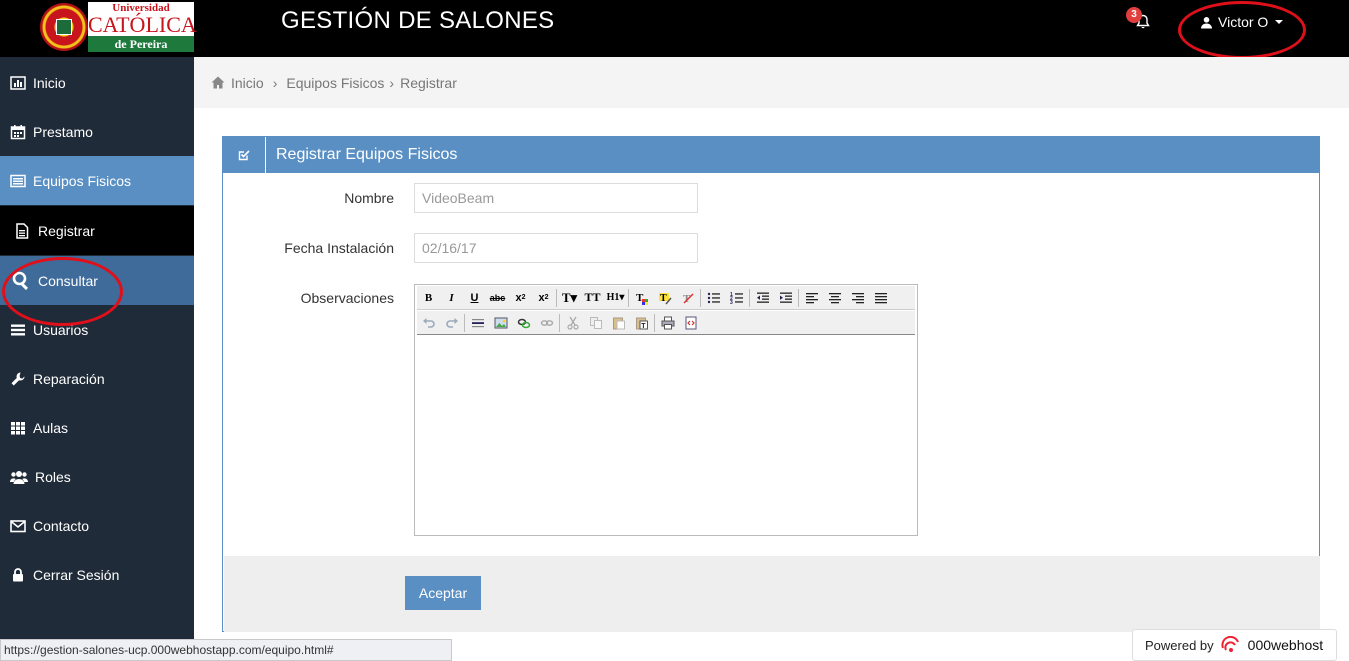  Describe the element at coordinates (97, 427) in the screenshot. I see `sidebar-item-aulas: Aulas` at that location.